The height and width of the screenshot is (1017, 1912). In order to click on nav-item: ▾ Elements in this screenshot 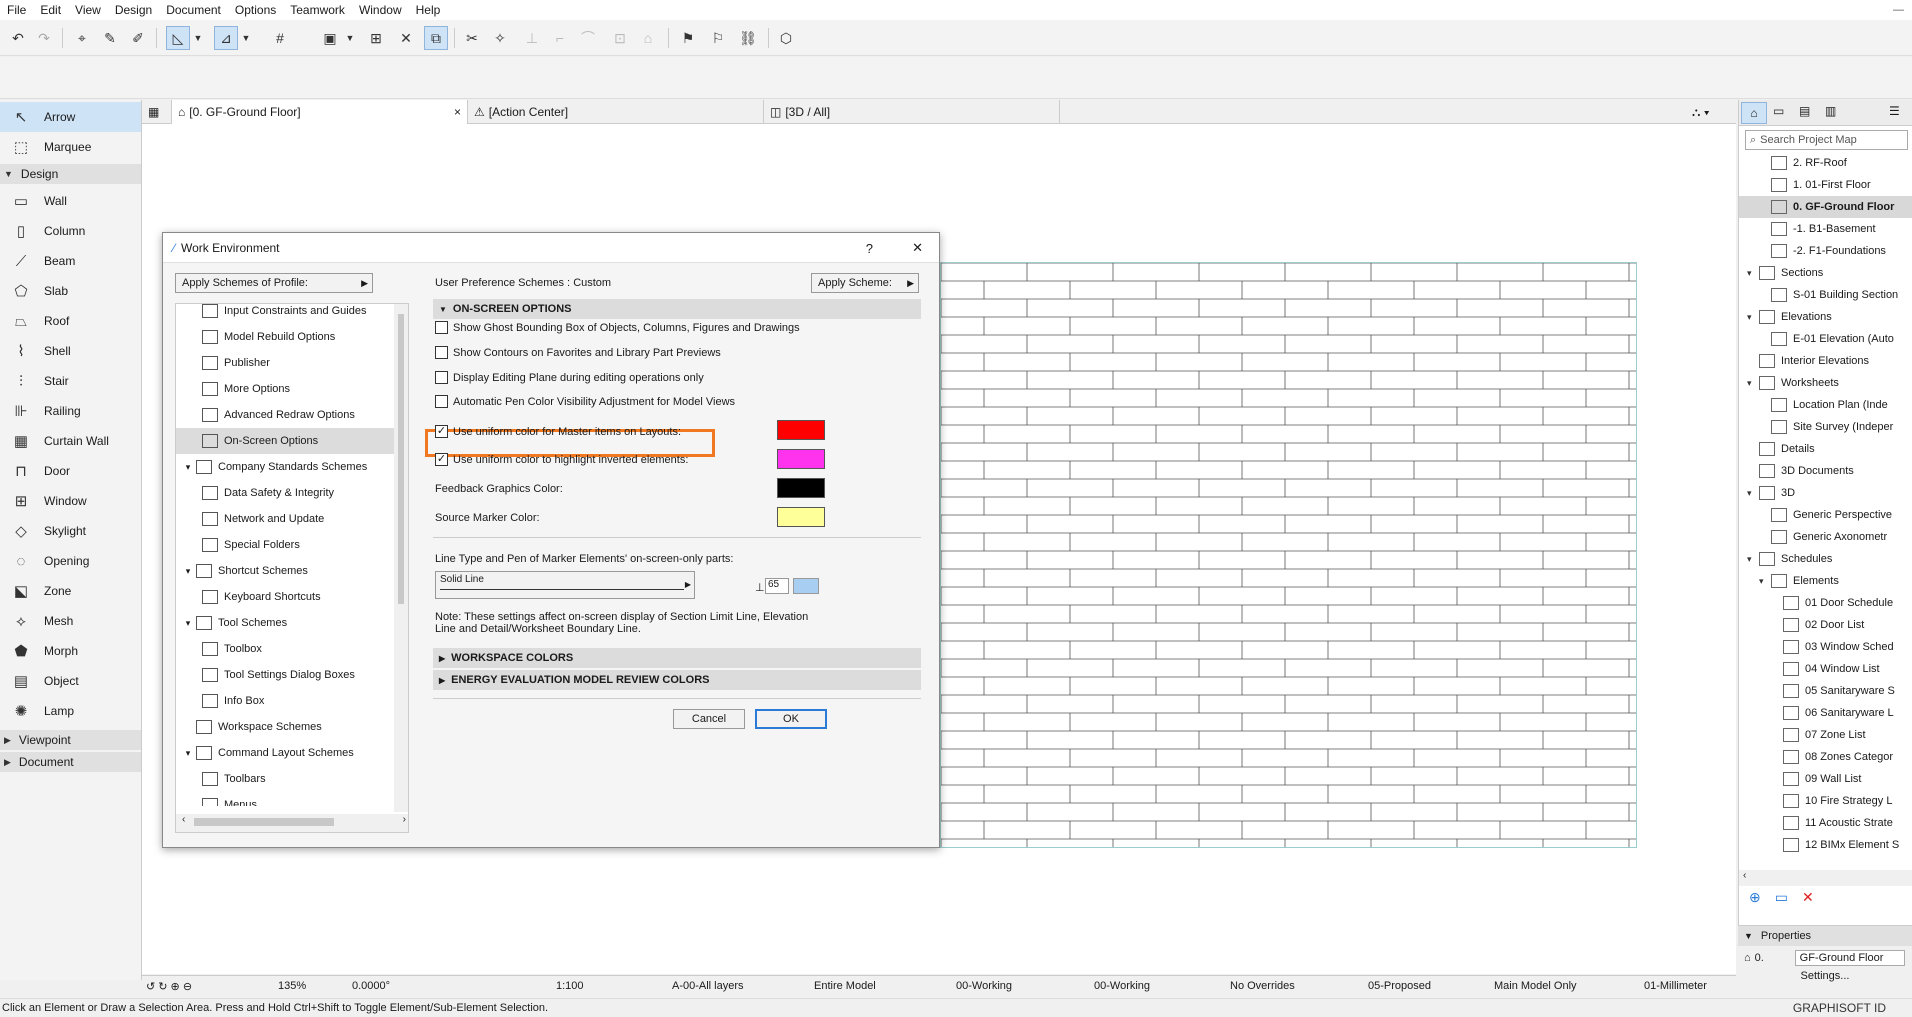, I will do `click(1825, 581)`.